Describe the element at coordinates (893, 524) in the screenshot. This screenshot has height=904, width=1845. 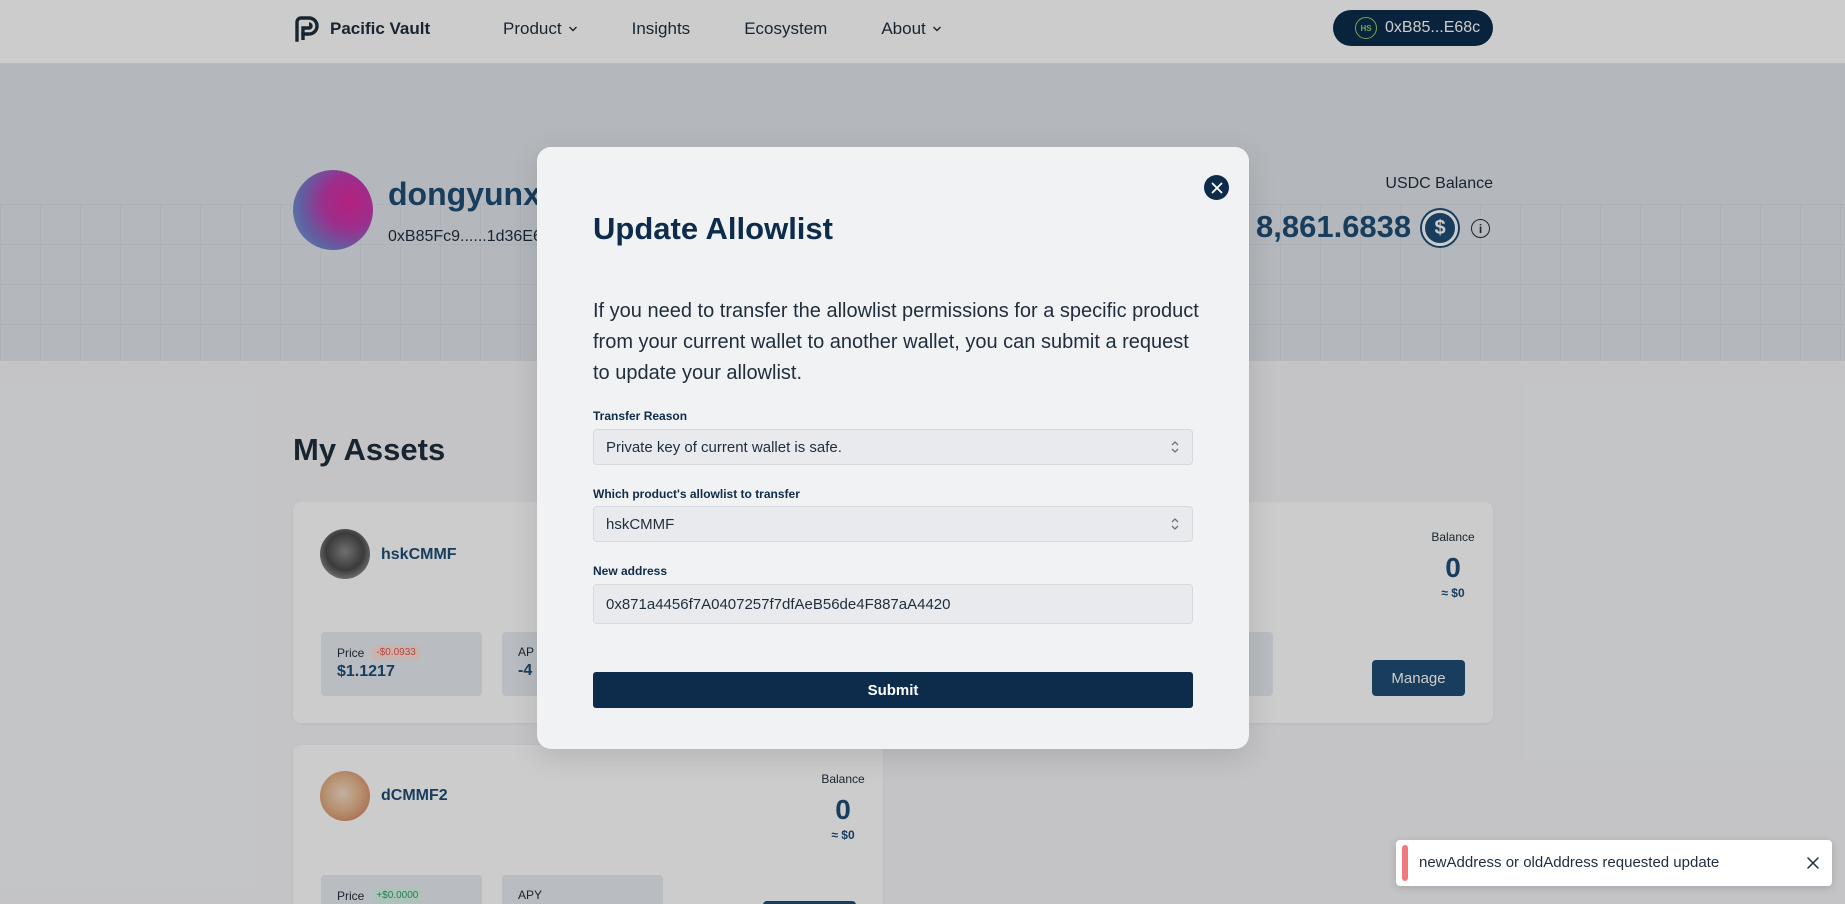
I see `product-select: hskCMMF` at that location.